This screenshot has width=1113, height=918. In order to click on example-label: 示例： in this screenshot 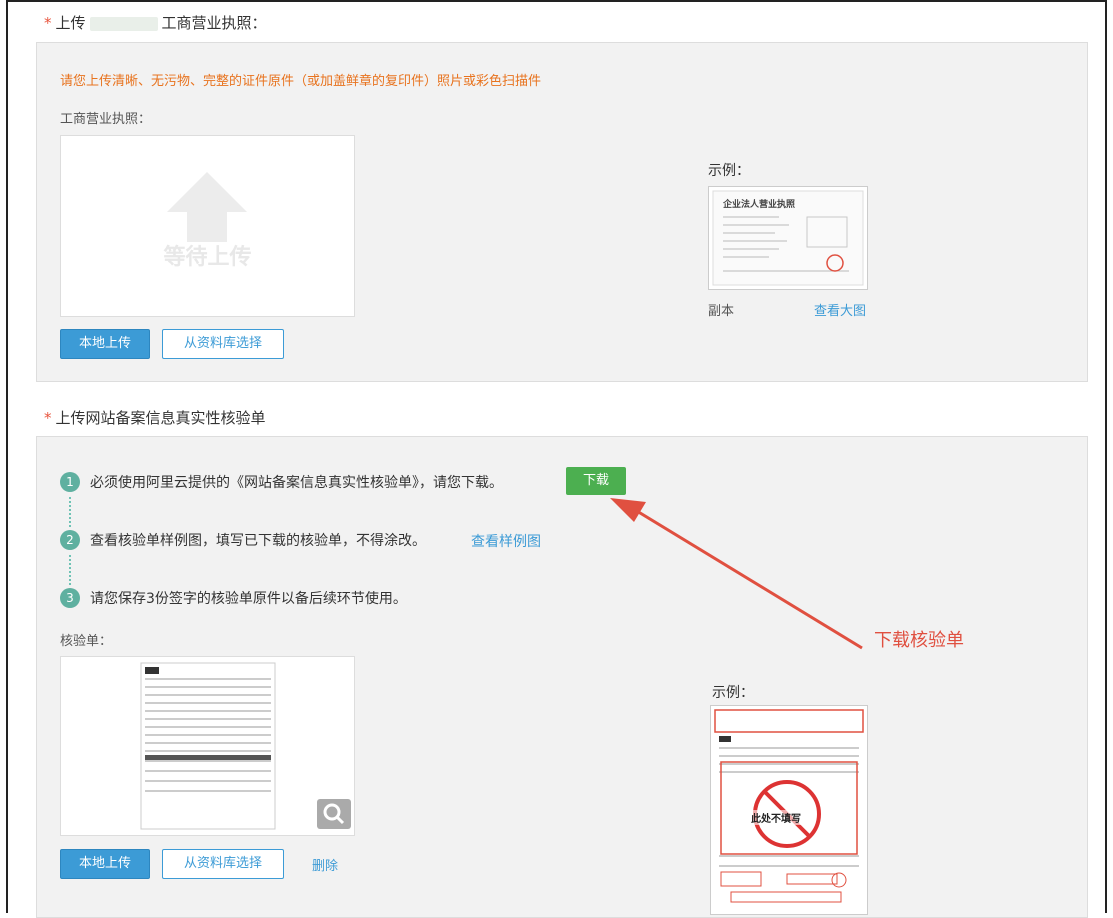, I will do `click(729, 171)`.